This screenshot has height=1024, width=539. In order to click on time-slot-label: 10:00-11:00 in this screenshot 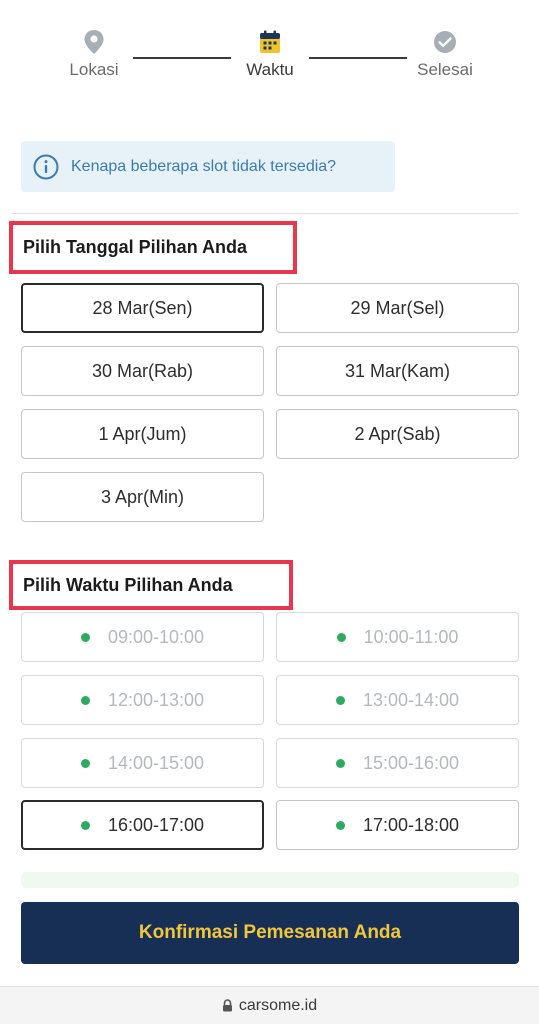, I will do `click(411, 636)`.